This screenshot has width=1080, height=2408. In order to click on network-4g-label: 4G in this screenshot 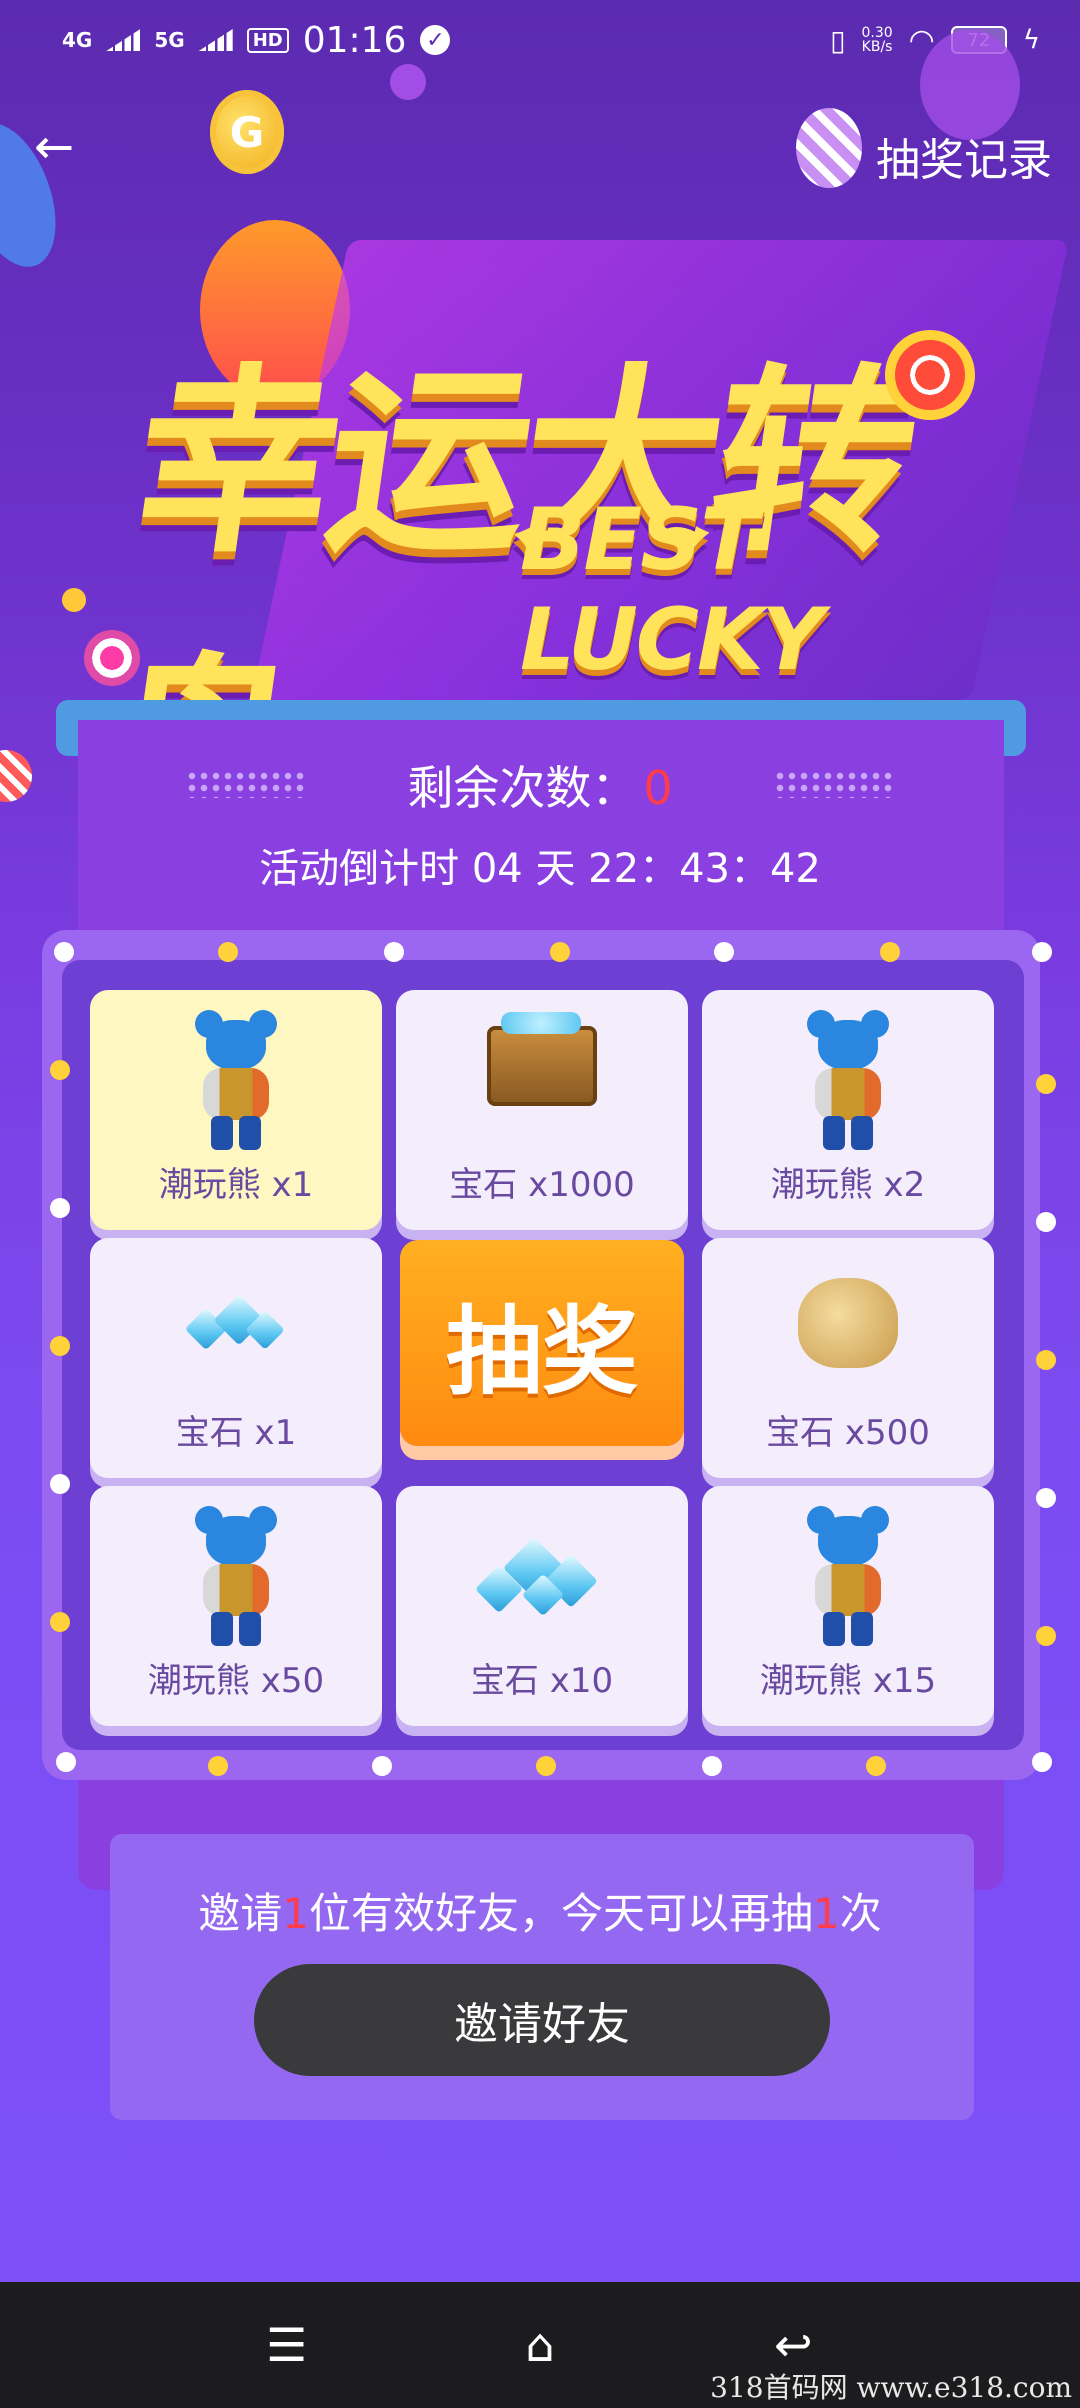, I will do `click(77, 40)`.